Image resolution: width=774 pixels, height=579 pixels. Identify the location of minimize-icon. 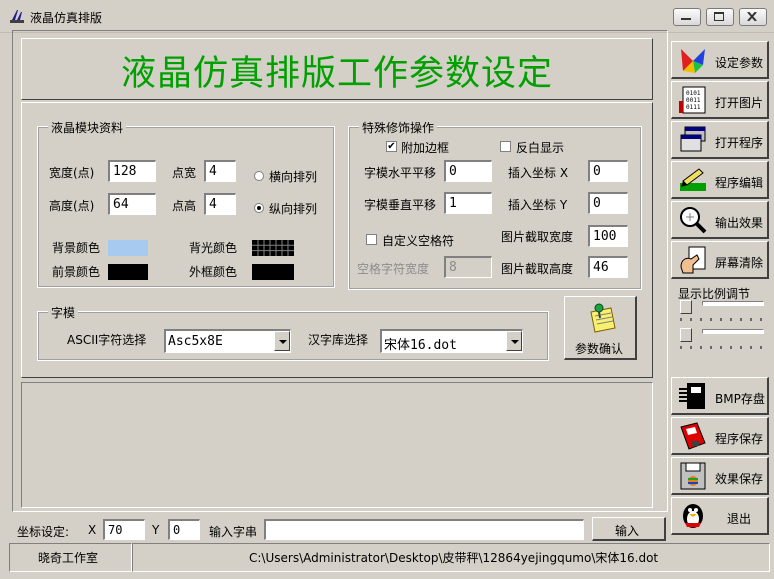
(686, 19).